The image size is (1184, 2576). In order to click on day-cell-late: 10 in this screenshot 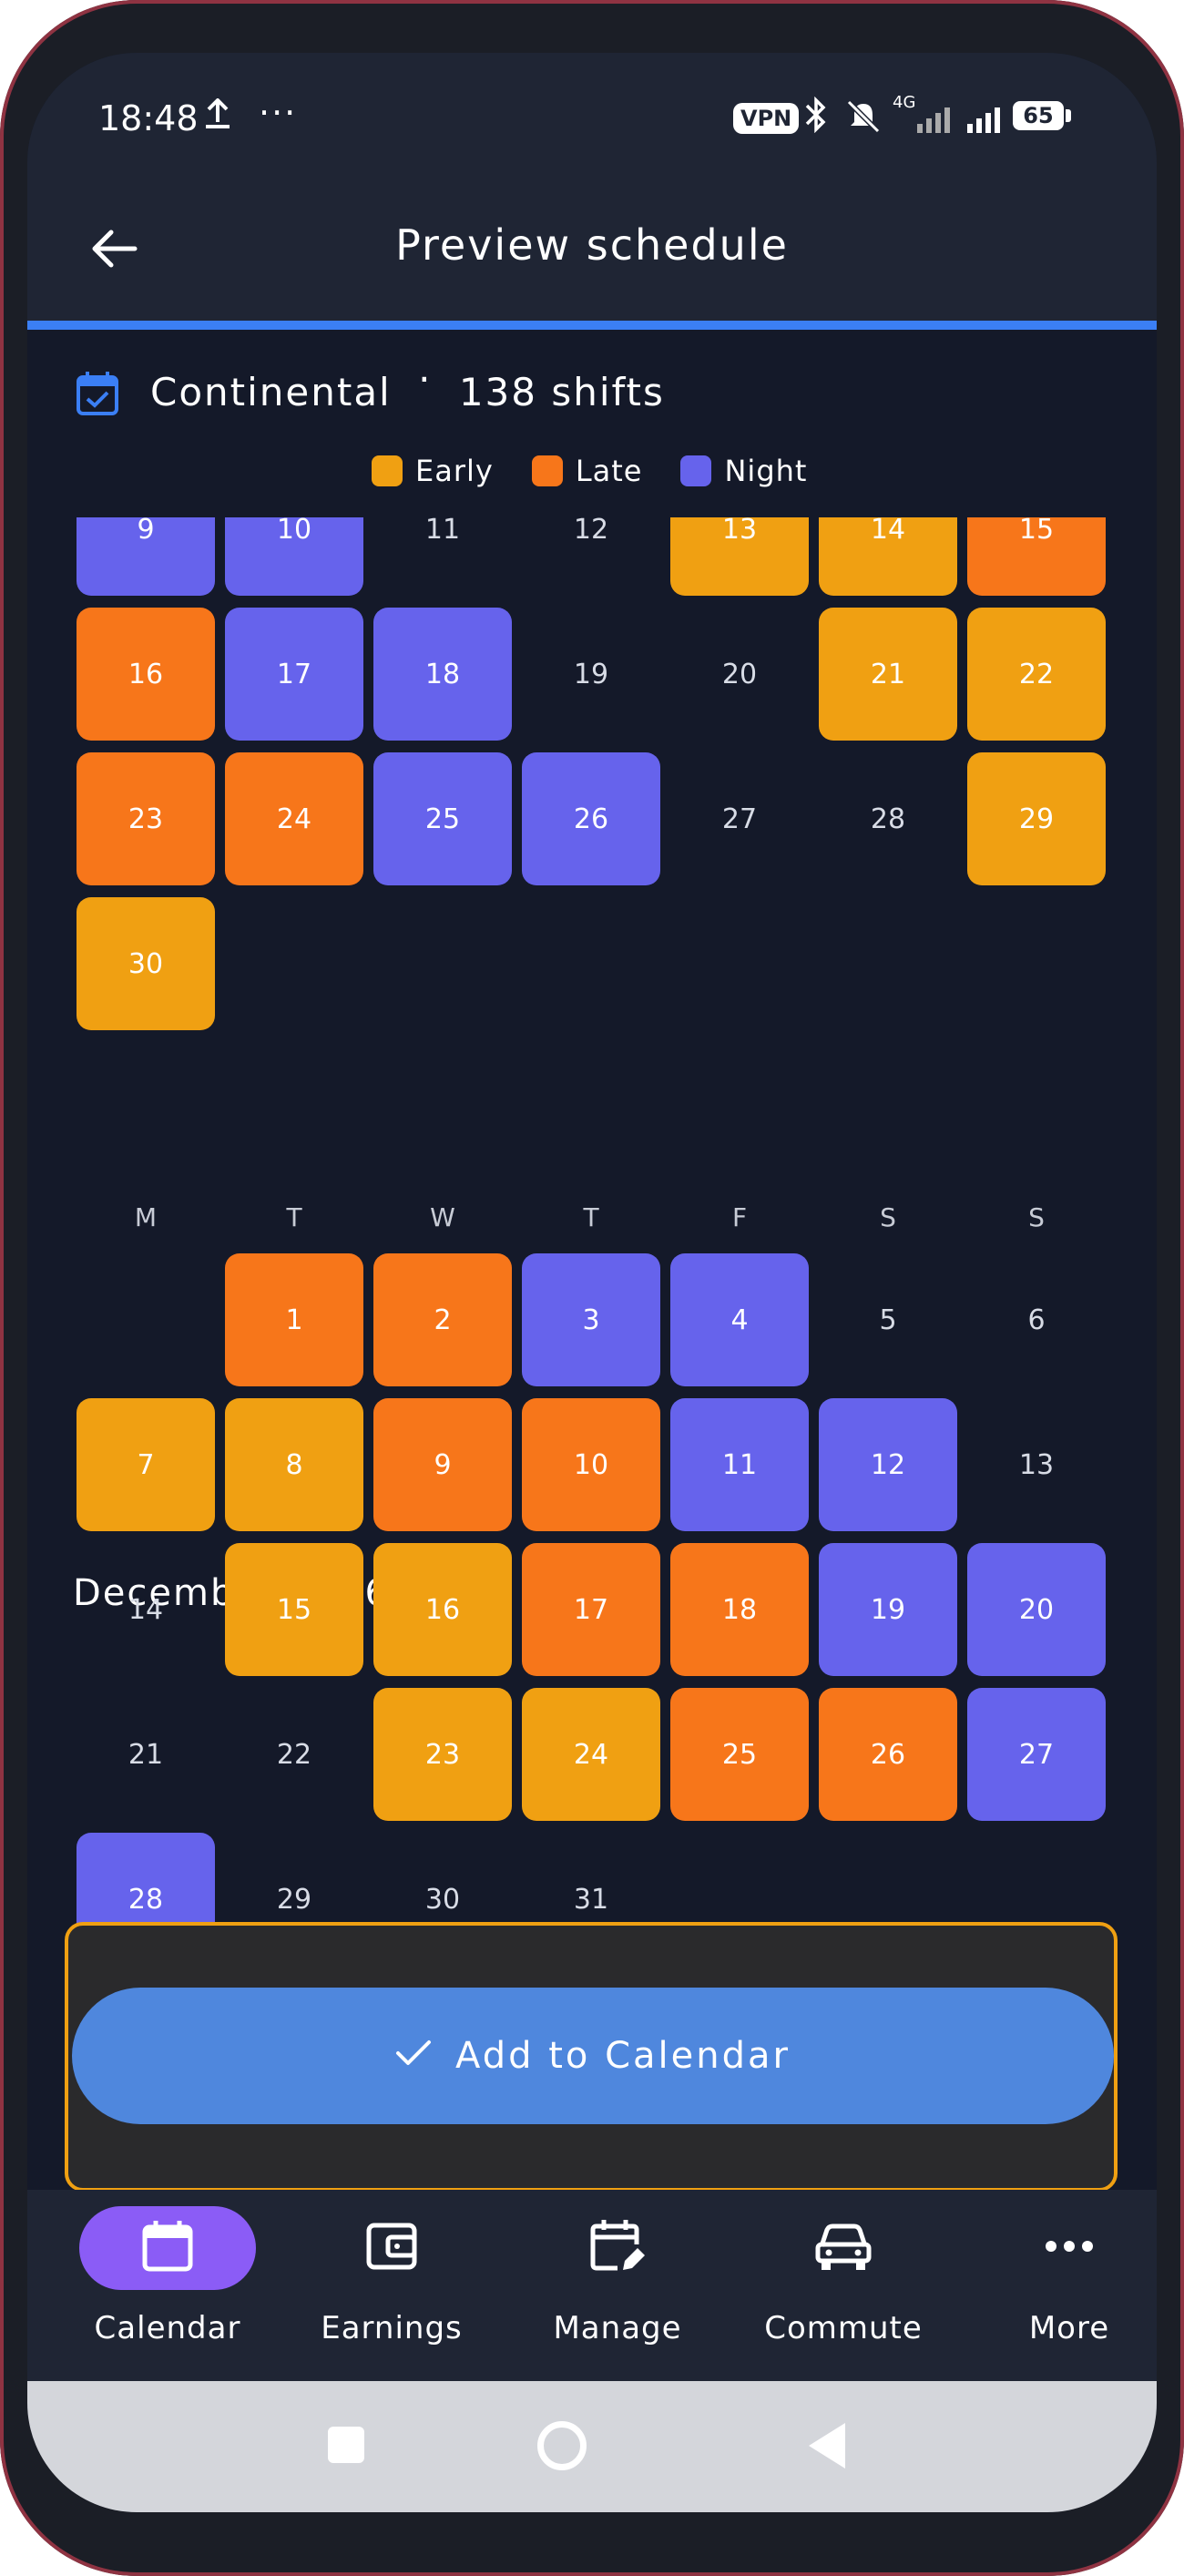, I will do `click(591, 1464)`.